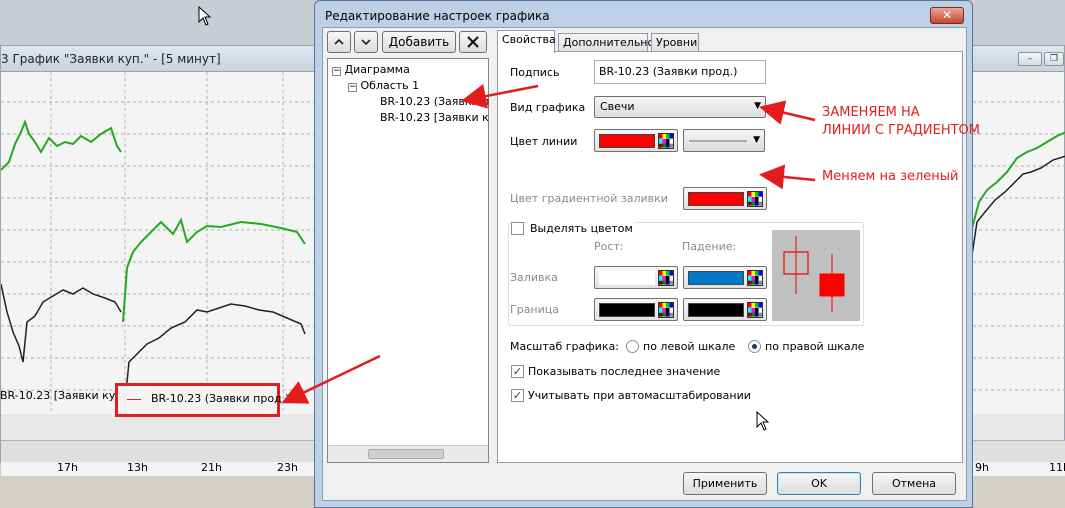 The width and height of the screenshot is (1065, 508). What do you see at coordinates (947, 15) in the screenshot?
I see `close-icon: ✕` at bounding box center [947, 15].